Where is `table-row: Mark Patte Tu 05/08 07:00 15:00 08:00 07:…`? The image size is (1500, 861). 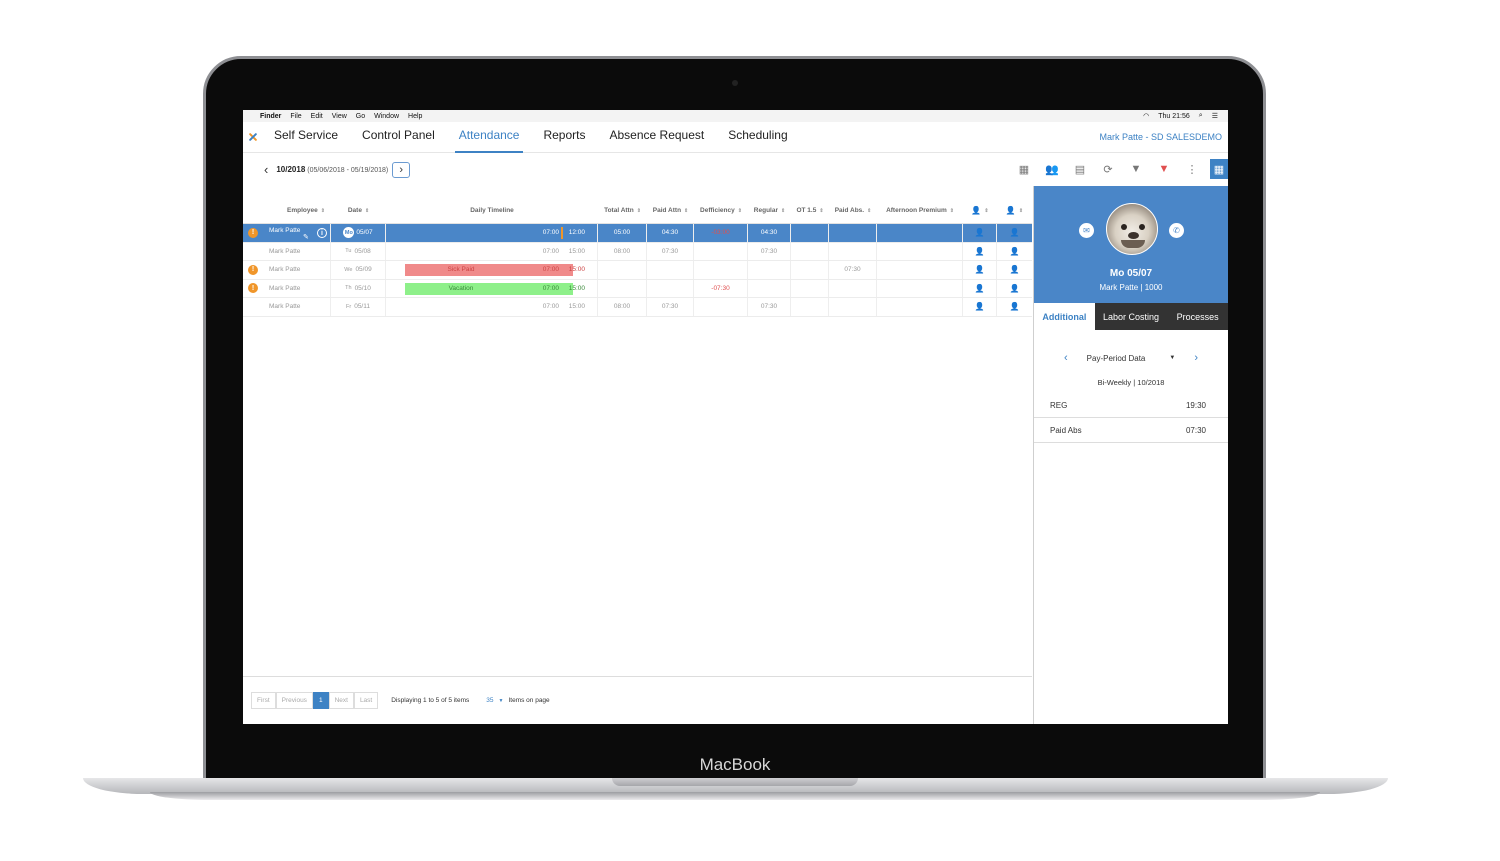 table-row: Mark Patte Tu 05/08 07:00 15:00 08:00 07:… is located at coordinates (637, 251).